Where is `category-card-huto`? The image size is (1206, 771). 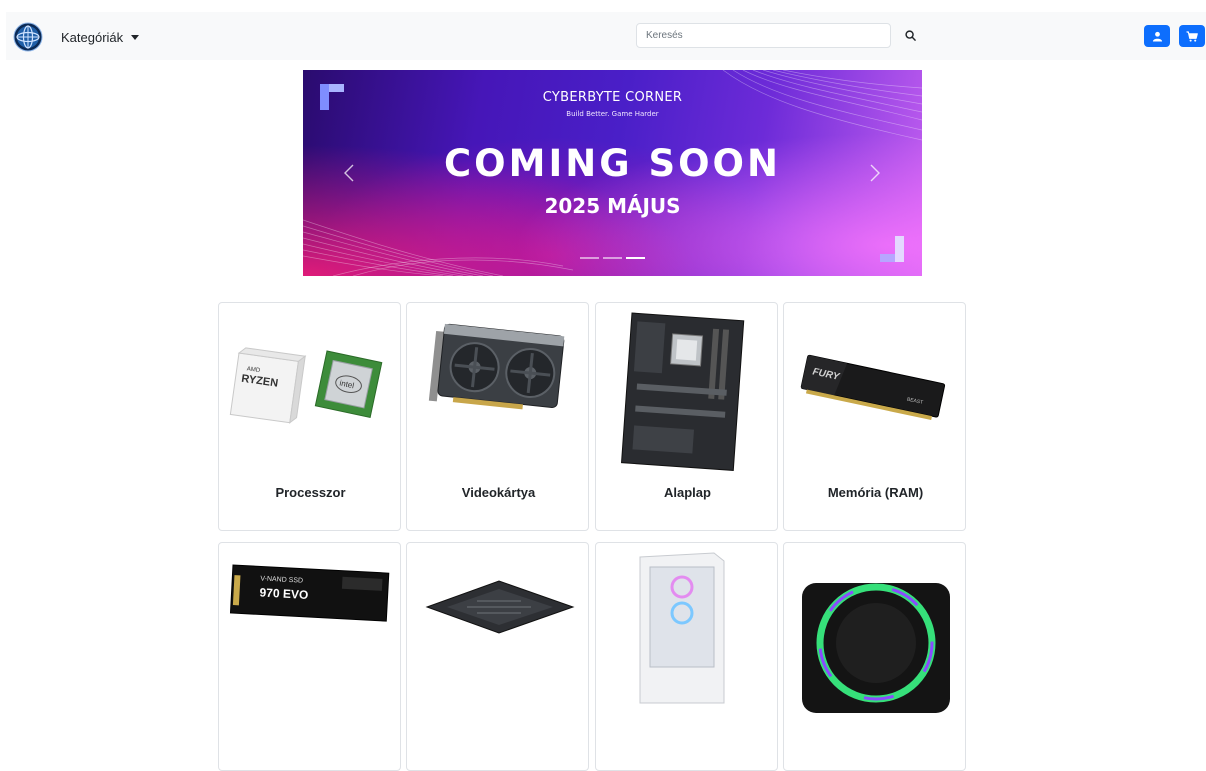
category-card-huto is located at coordinates (874, 656).